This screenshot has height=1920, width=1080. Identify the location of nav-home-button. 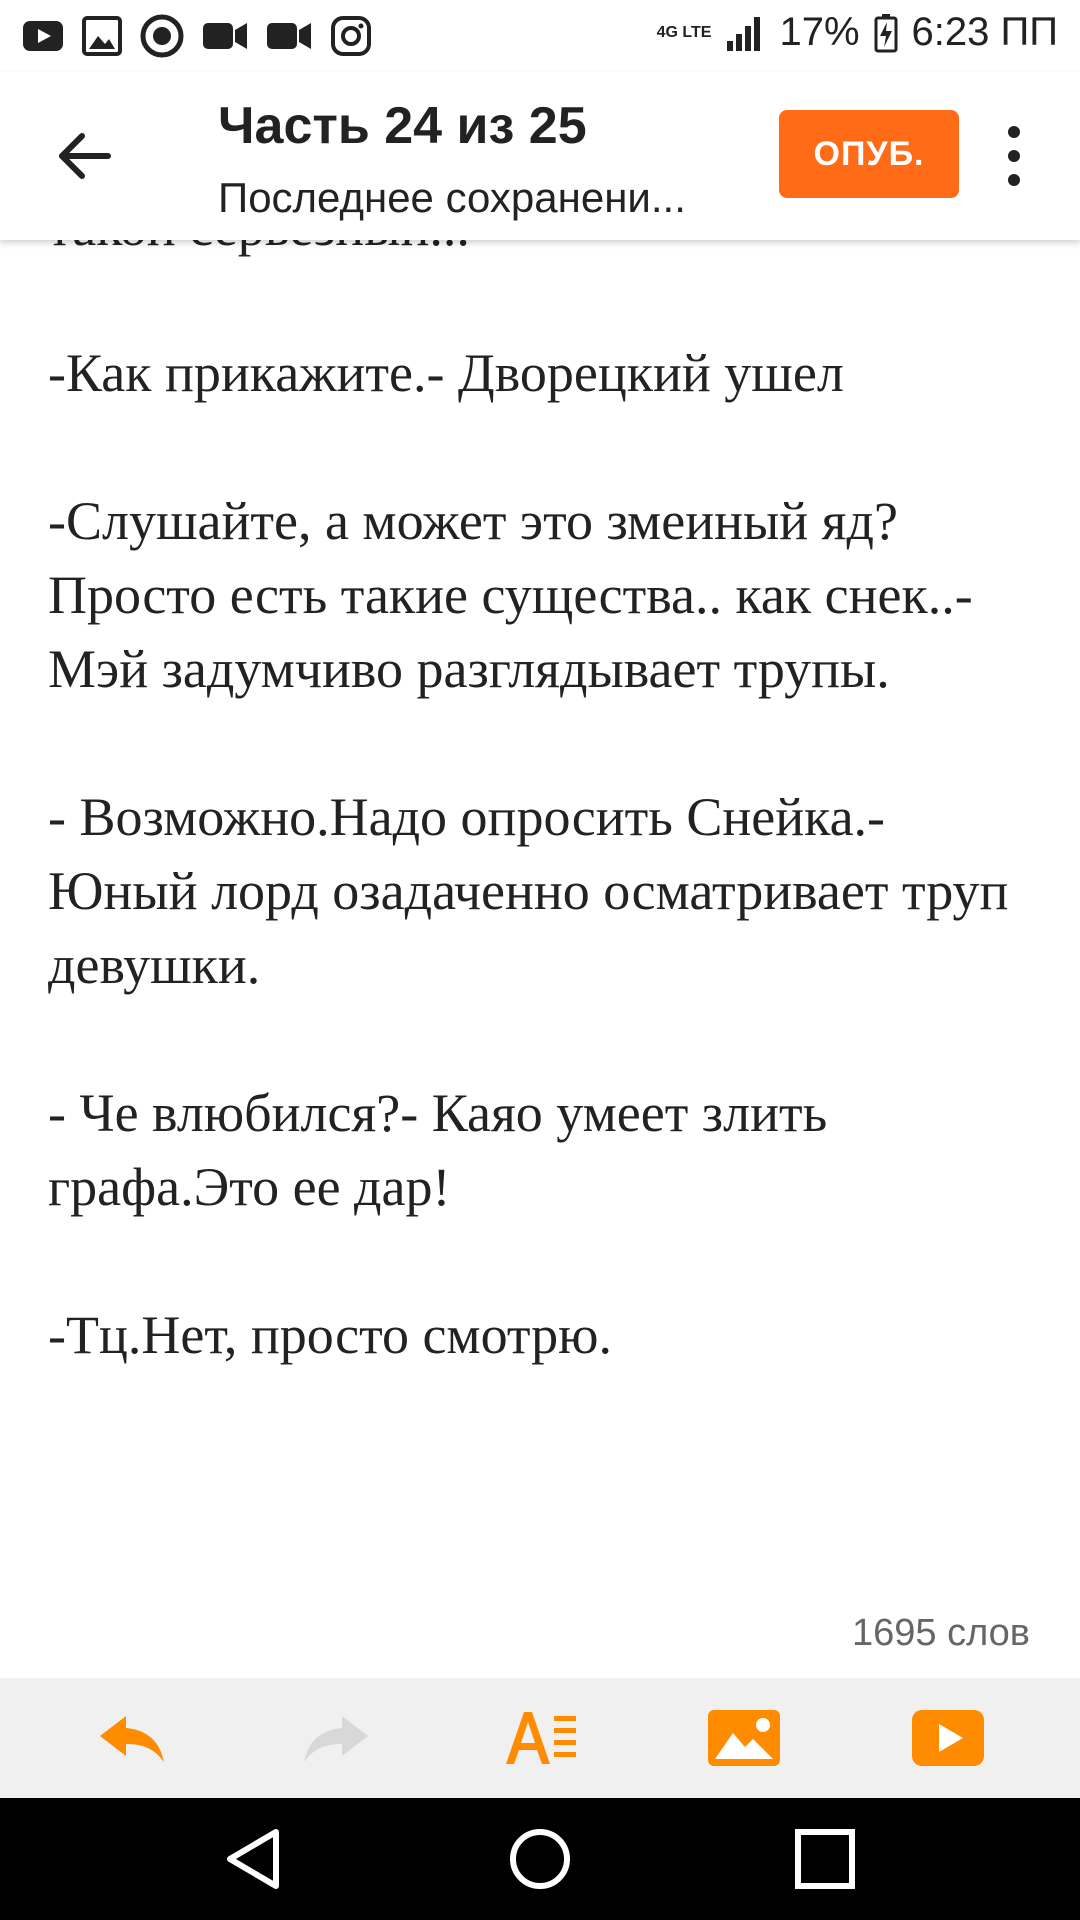
(540, 1859).